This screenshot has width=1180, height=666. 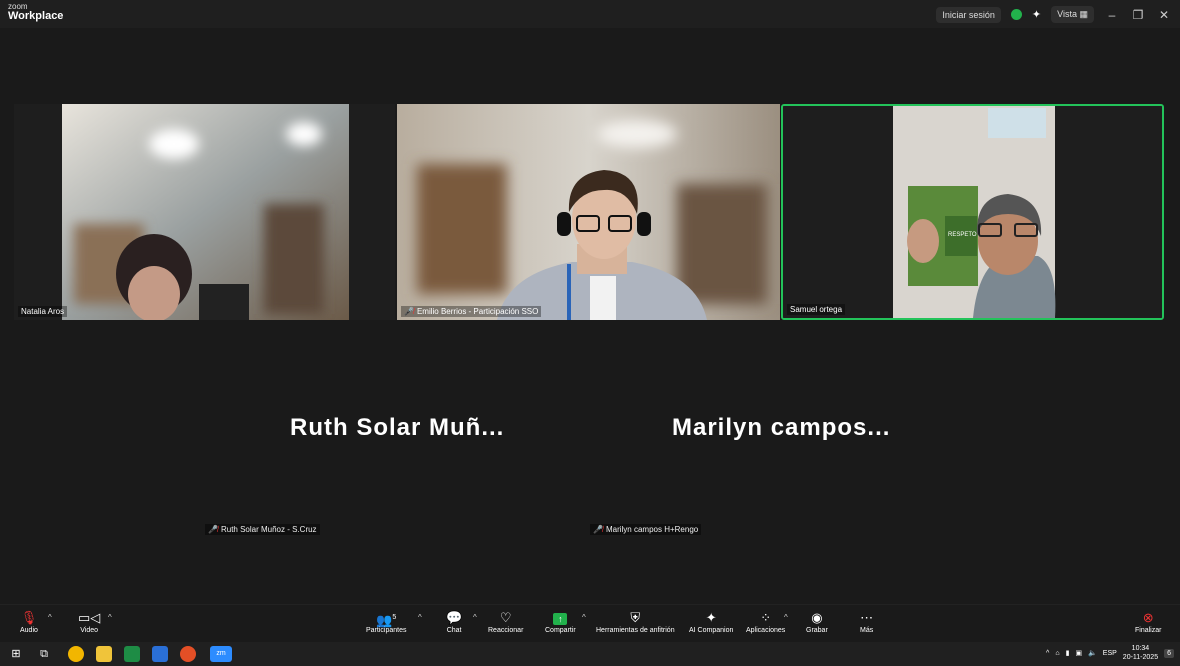 What do you see at coordinates (786, 617) in the screenshot?
I see `apps-options-caret: ^` at bounding box center [786, 617].